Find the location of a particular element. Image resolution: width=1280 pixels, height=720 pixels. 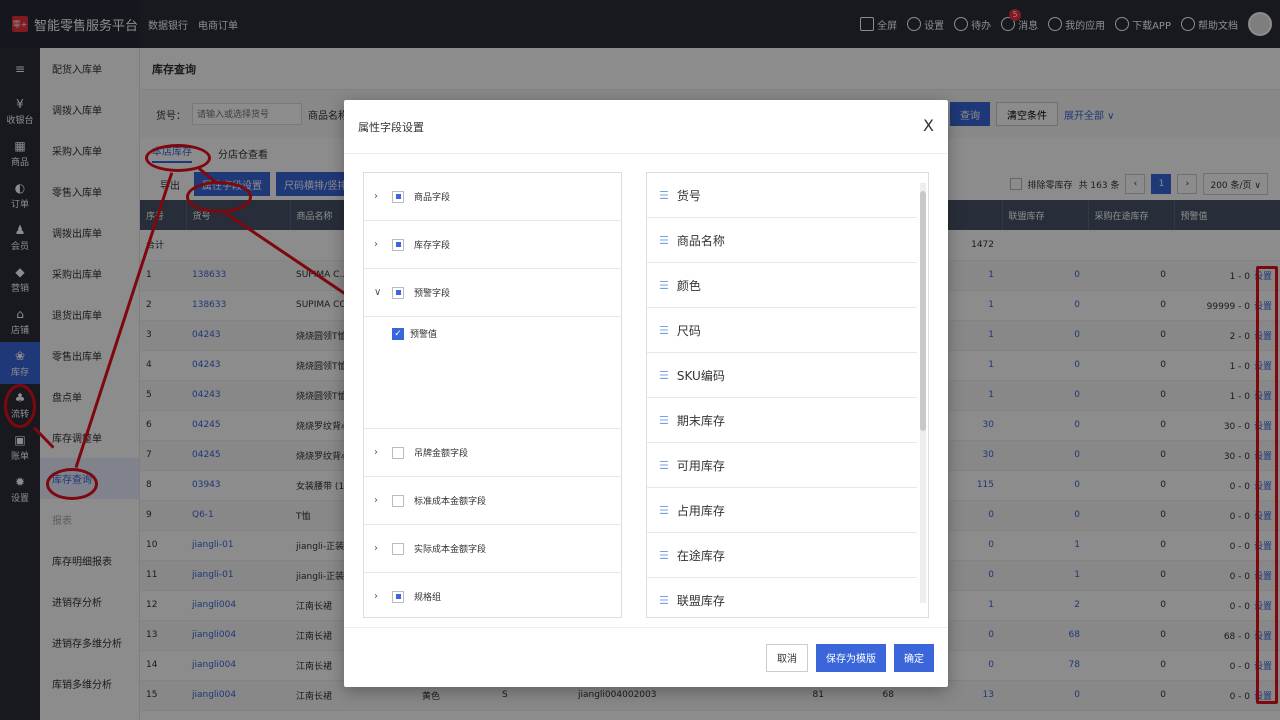

group-label: 实际成本金额字段 is located at coordinates (450, 550).